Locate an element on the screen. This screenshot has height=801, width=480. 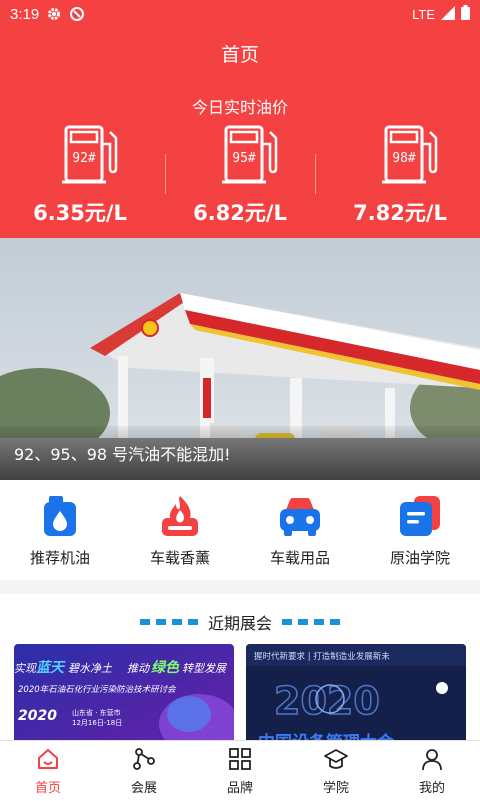
fuel-grade-label: 92# is located at coordinates (84, 158).